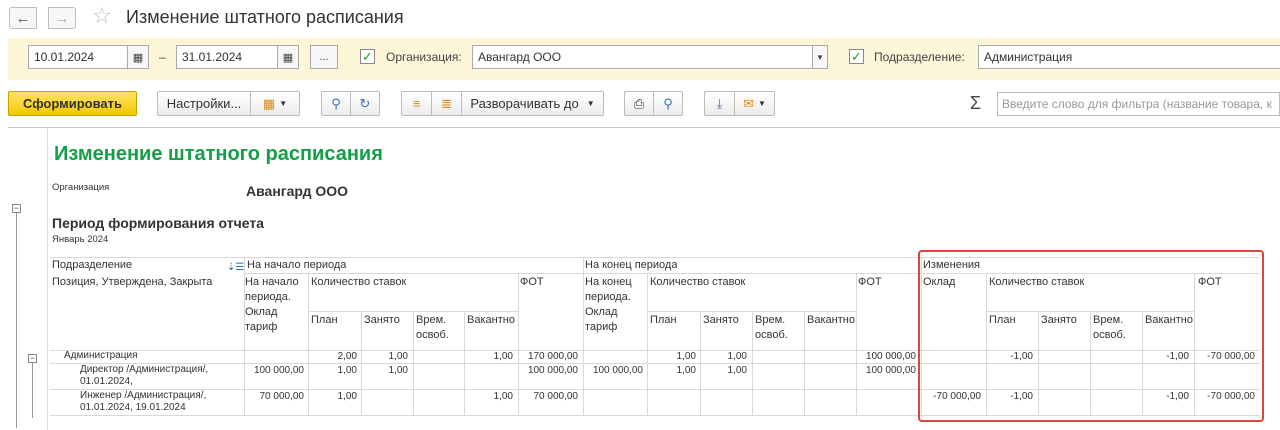 This screenshot has height=430, width=1280. Describe the element at coordinates (721, 320) in the screenshot. I see `header-end-busy: Занято` at that location.